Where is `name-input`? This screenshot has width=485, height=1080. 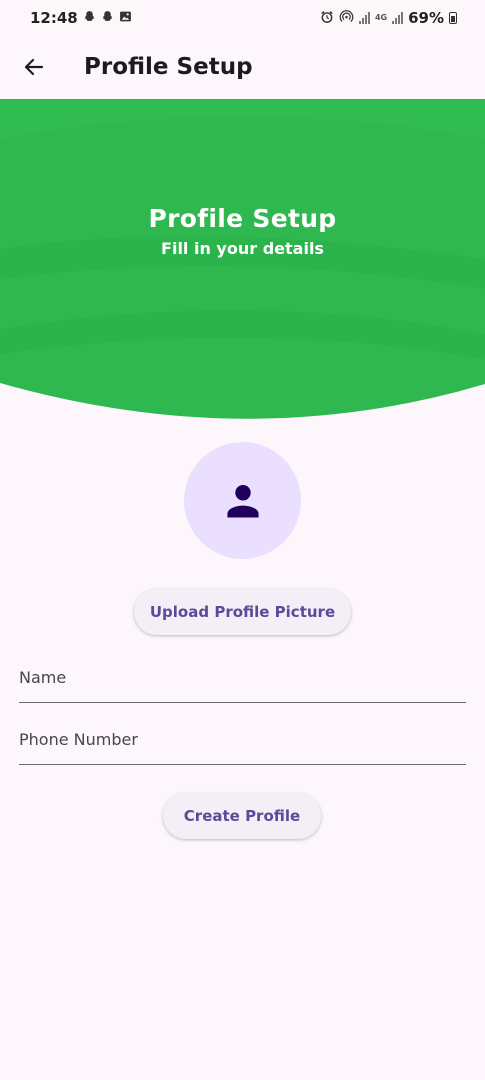
name-input is located at coordinates (242, 677).